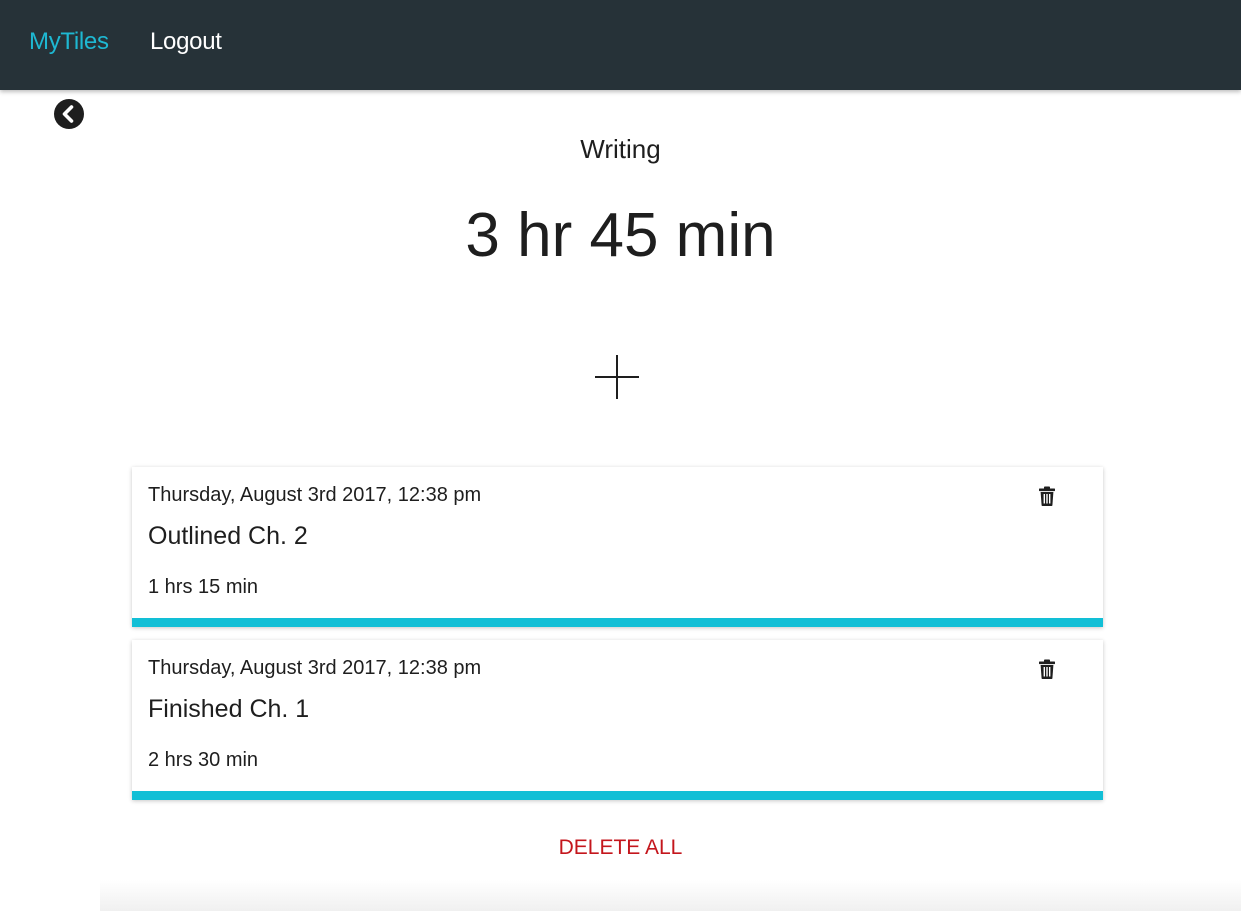 The width and height of the screenshot is (1241, 911). I want to click on entry-duration: 2 hrs 30 min, so click(203, 760).